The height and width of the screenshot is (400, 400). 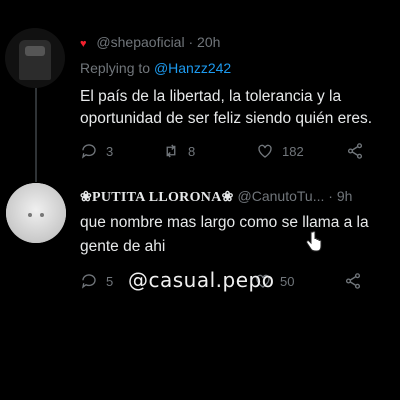 What do you see at coordinates (123, 246) in the screenshot?
I see `tweet-text-line: gente de ahi` at bounding box center [123, 246].